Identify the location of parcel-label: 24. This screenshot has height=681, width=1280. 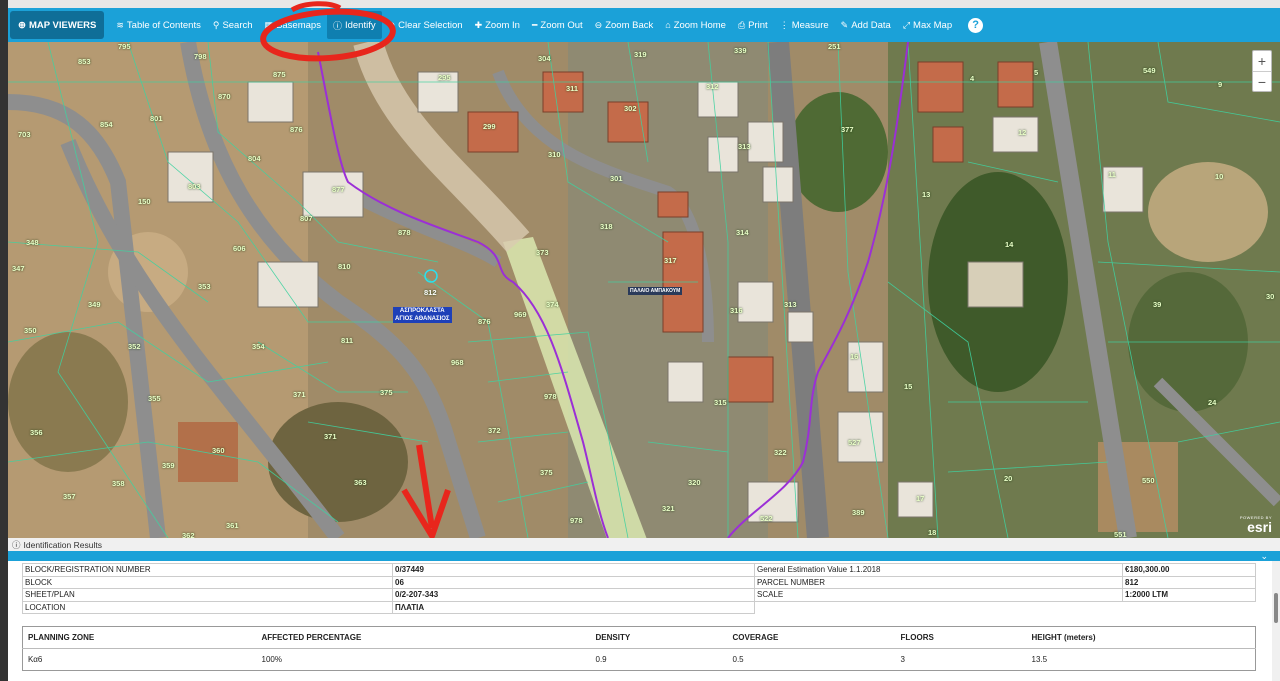
(1212, 402).